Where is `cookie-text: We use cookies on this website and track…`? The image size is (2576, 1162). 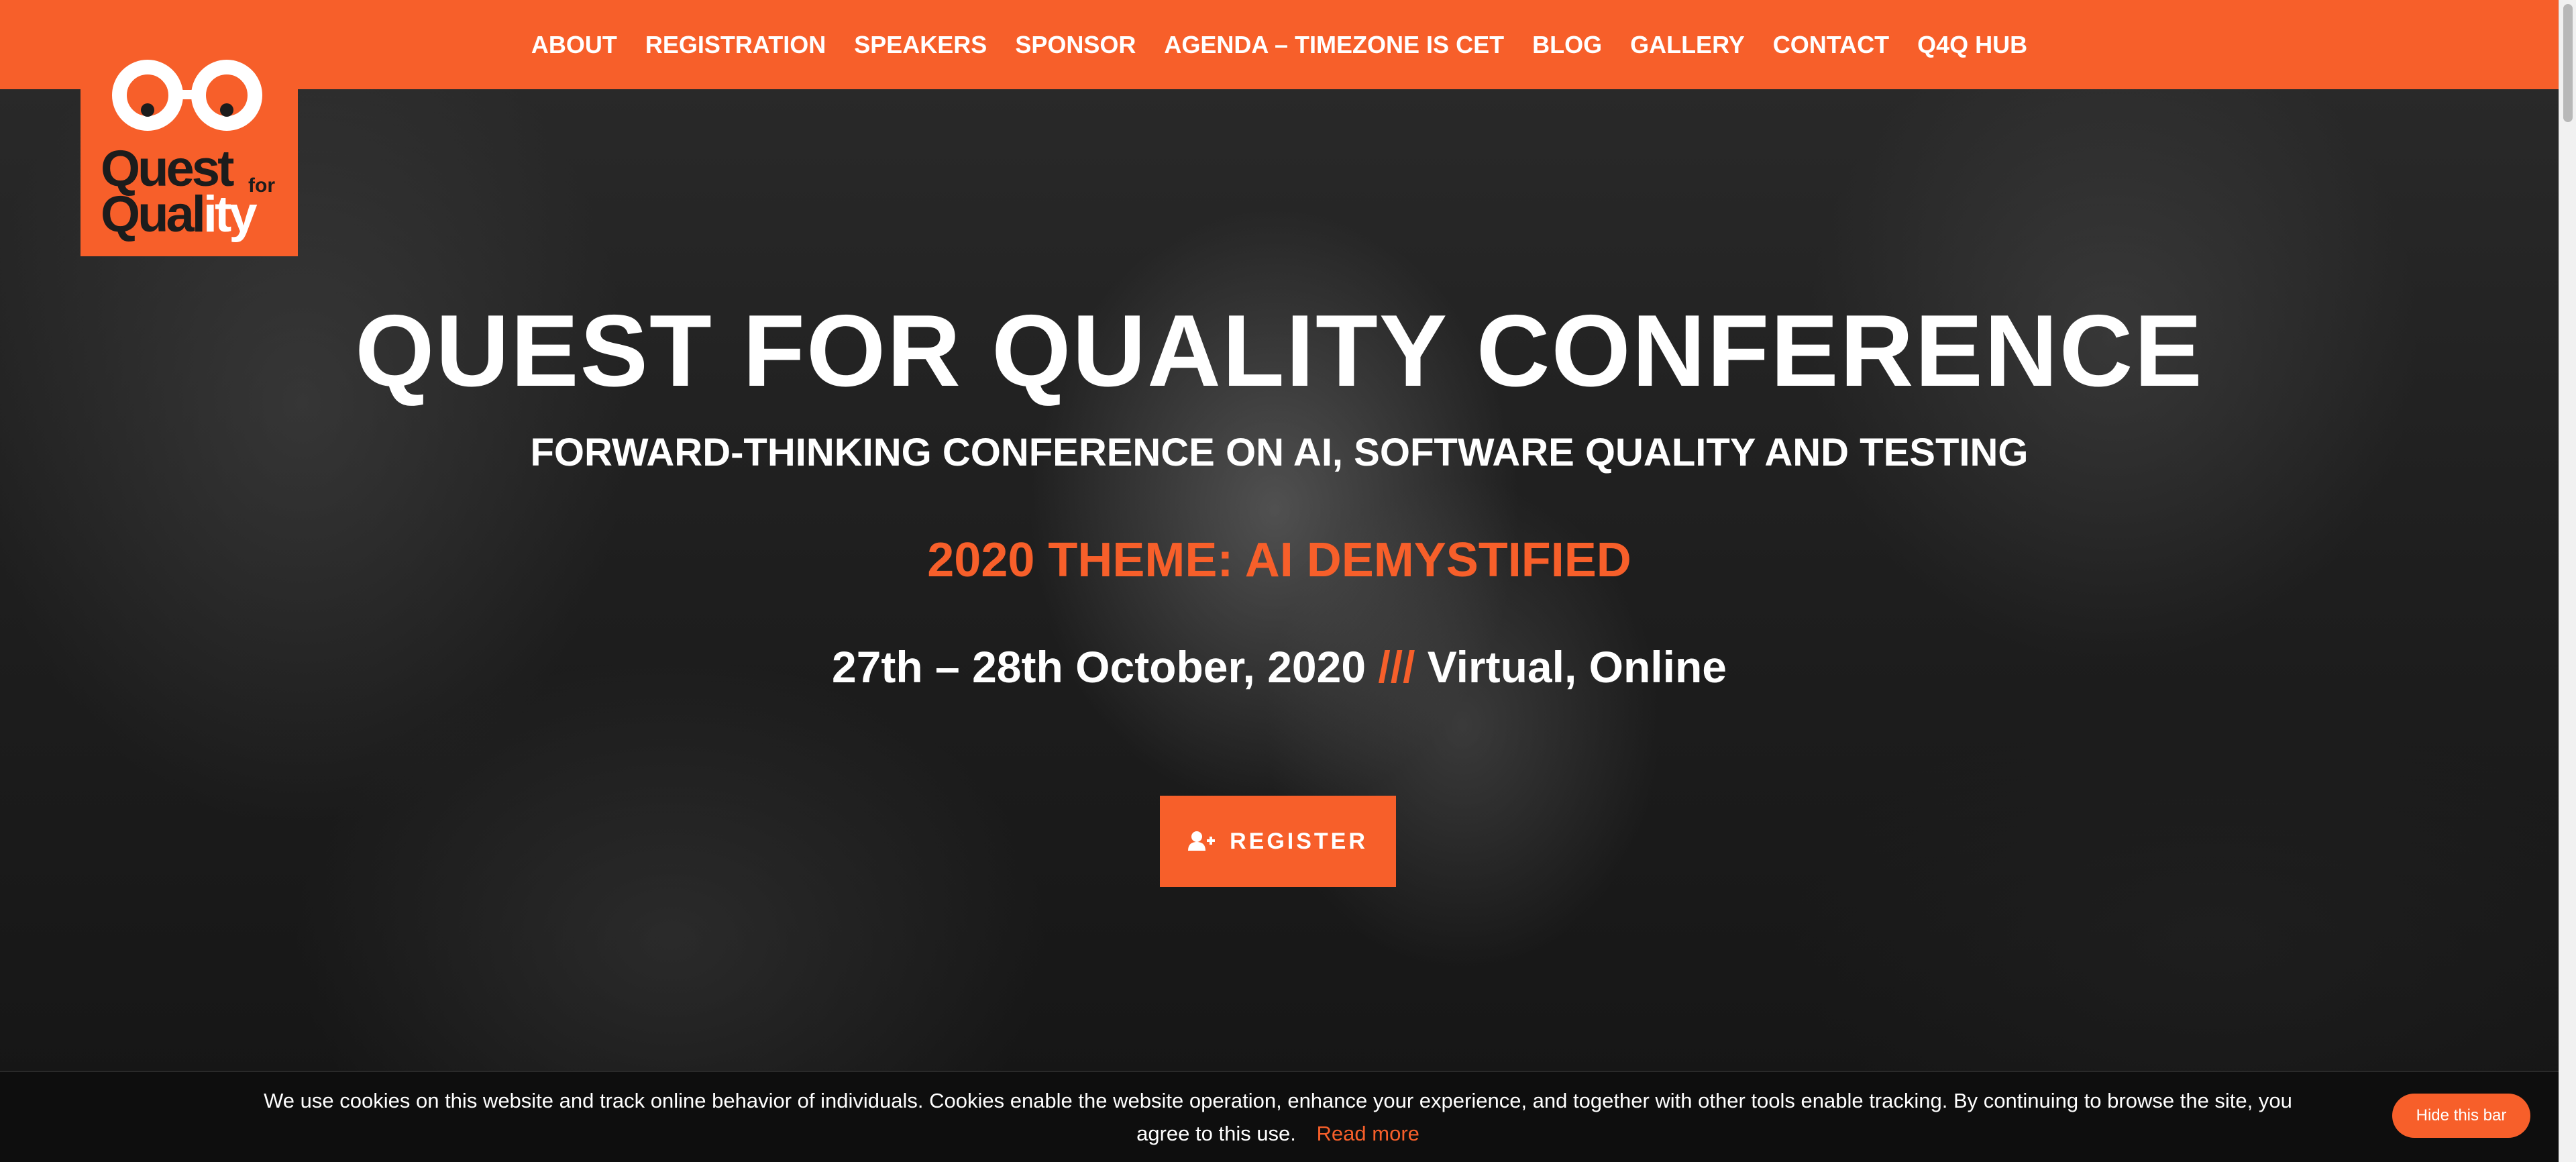 cookie-text: We use cookies on this website and track… is located at coordinates (1278, 1117).